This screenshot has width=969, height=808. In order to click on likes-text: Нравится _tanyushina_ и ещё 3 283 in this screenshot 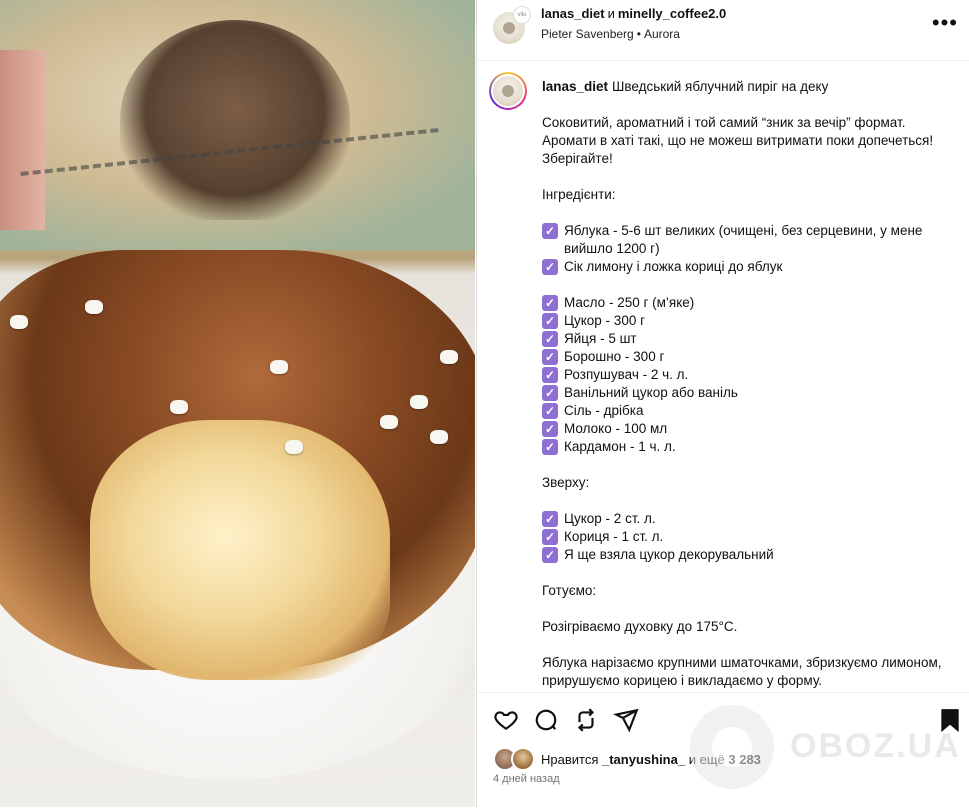, I will do `click(651, 759)`.